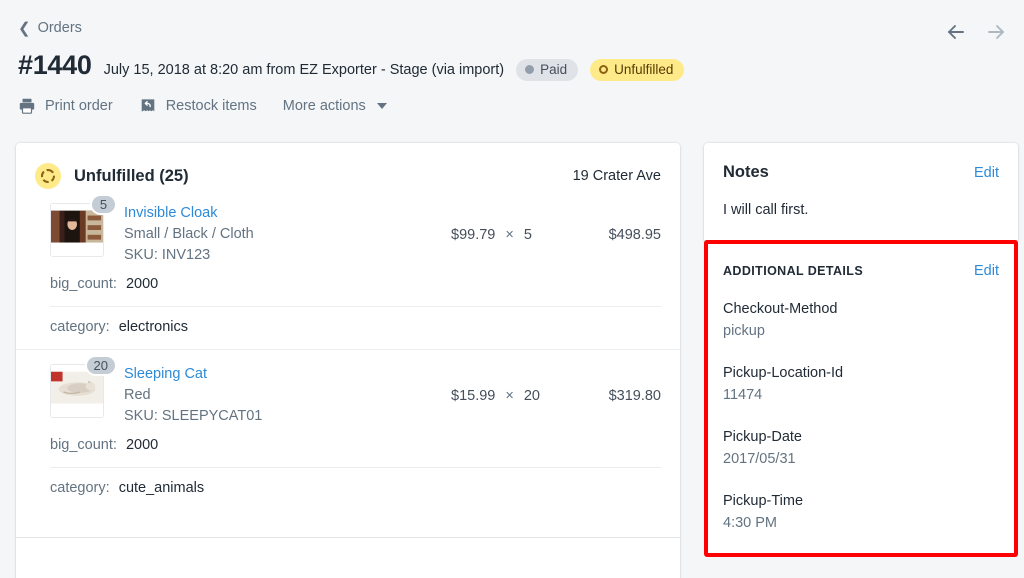 The image size is (1024, 578). What do you see at coordinates (604, 69) in the screenshot?
I see `ring-dot-icon` at bounding box center [604, 69].